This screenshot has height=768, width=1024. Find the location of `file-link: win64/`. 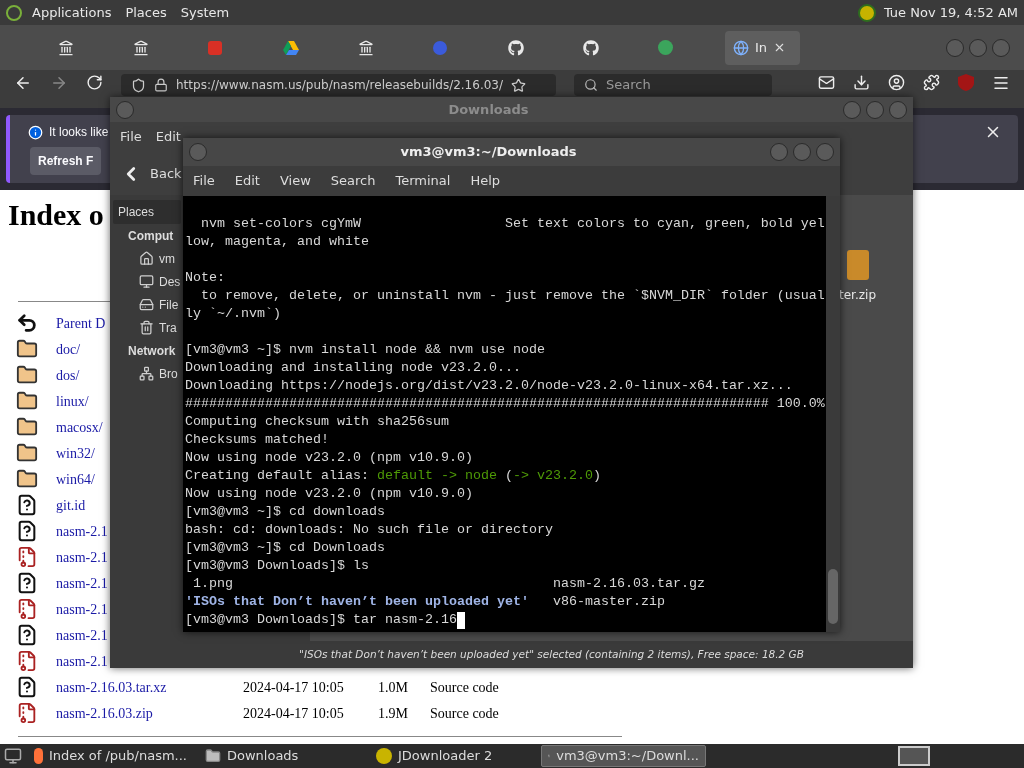

file-link: win64/ is located at coordinates (75, 479).